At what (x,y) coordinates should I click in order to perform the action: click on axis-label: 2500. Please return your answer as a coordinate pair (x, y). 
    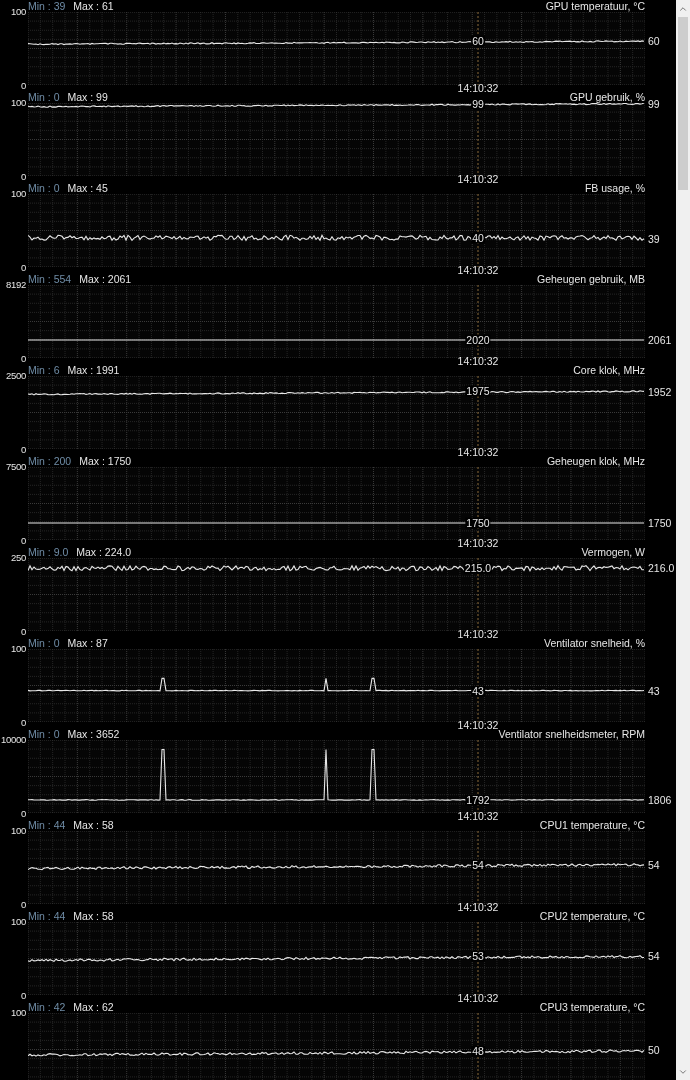
    Looking at the image, I should click on (16, 375).